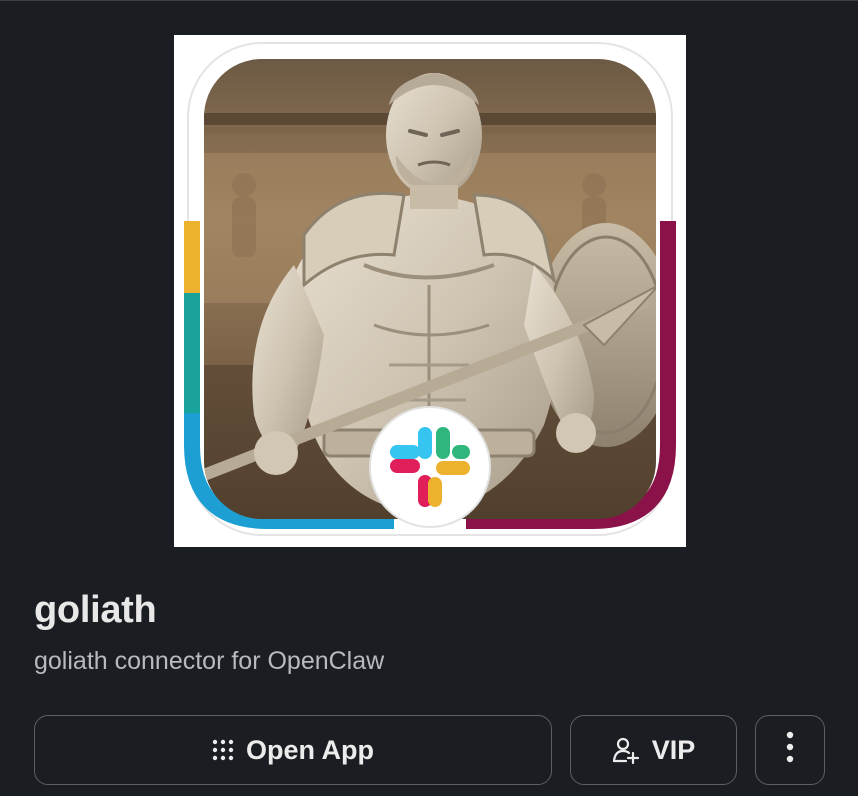  I want to click on more-options-button, so click(790, 750).